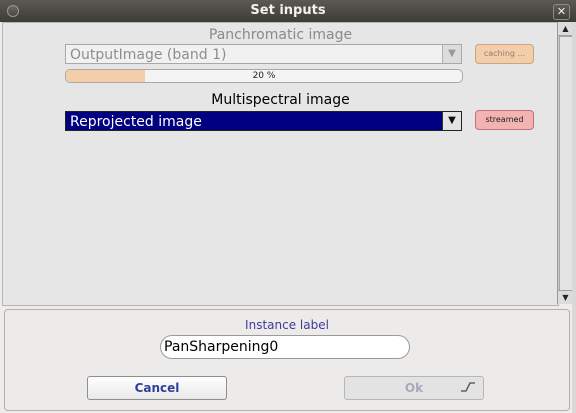 Image resolution: width=576 pixels, height=413 pixels. What do you see at coordinates (280, 35) in the screenshot?
I see `panchromatic-label: Panchromatic image` at bounding box center [280, 35].